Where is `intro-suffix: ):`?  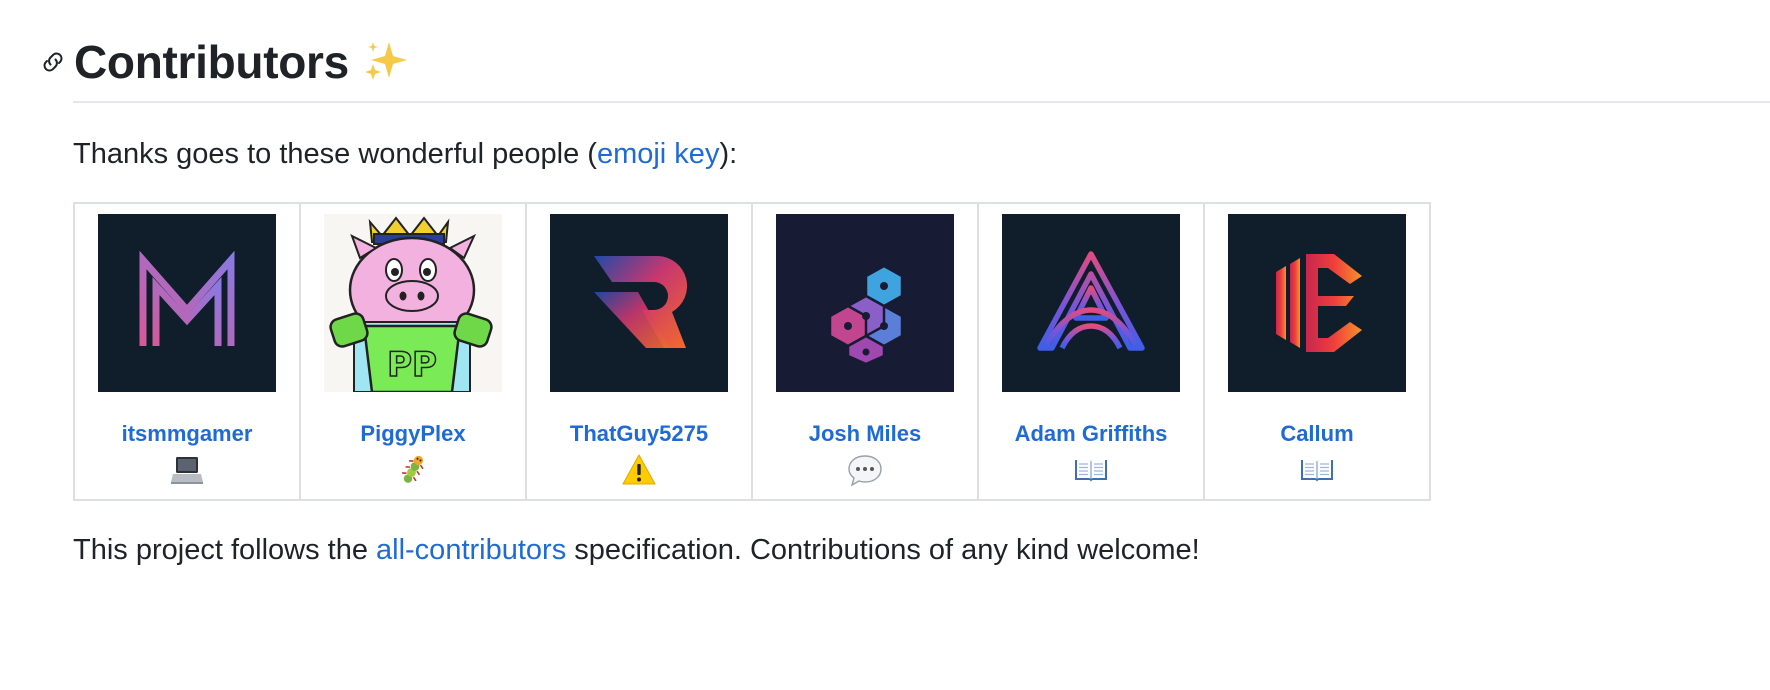 intro-suffix: ): is located at coordinates (728, 154).